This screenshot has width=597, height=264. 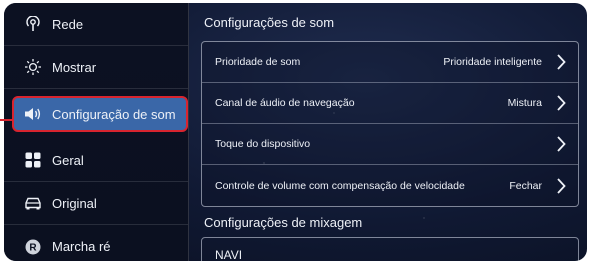 I want to click on setting-label: Canal de áudio de navegação, so click(x=285, y=103).